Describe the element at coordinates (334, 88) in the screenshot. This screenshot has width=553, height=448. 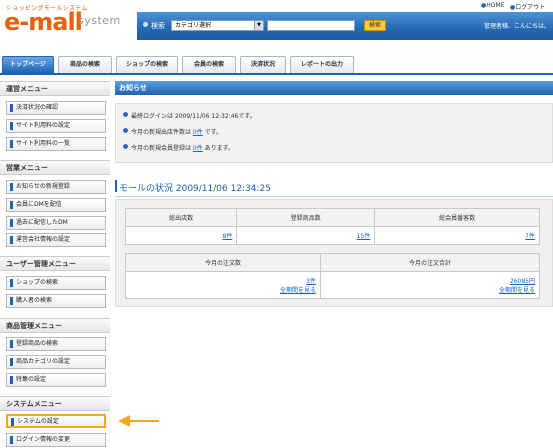
I see `notice-header: お知らせ` at that location.